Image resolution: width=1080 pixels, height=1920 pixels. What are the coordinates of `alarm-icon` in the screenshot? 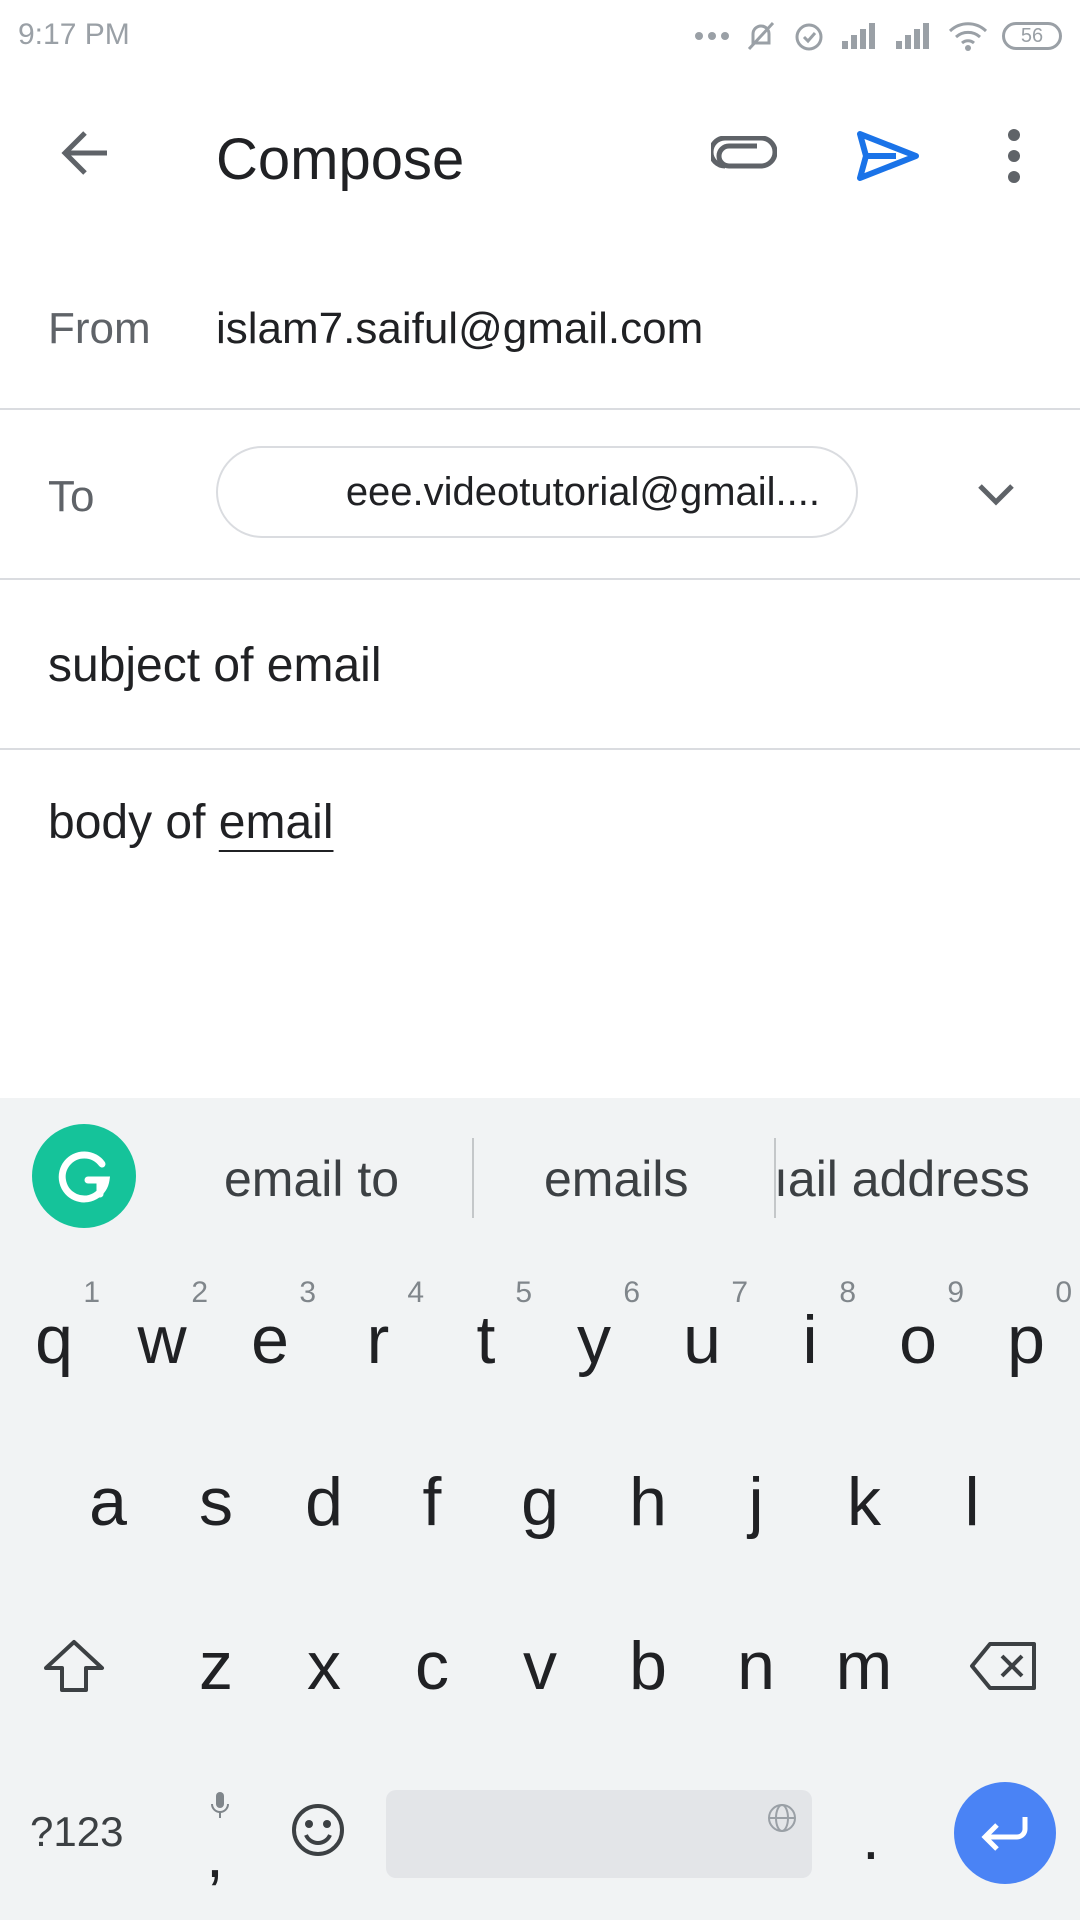 It's located at (809, 37).